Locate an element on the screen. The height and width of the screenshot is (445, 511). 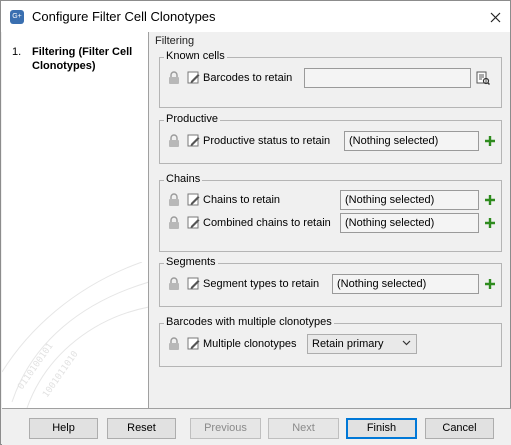
button-bar: Help Reset Previous Next Finish Cancel is located at coordinates (256, 426).